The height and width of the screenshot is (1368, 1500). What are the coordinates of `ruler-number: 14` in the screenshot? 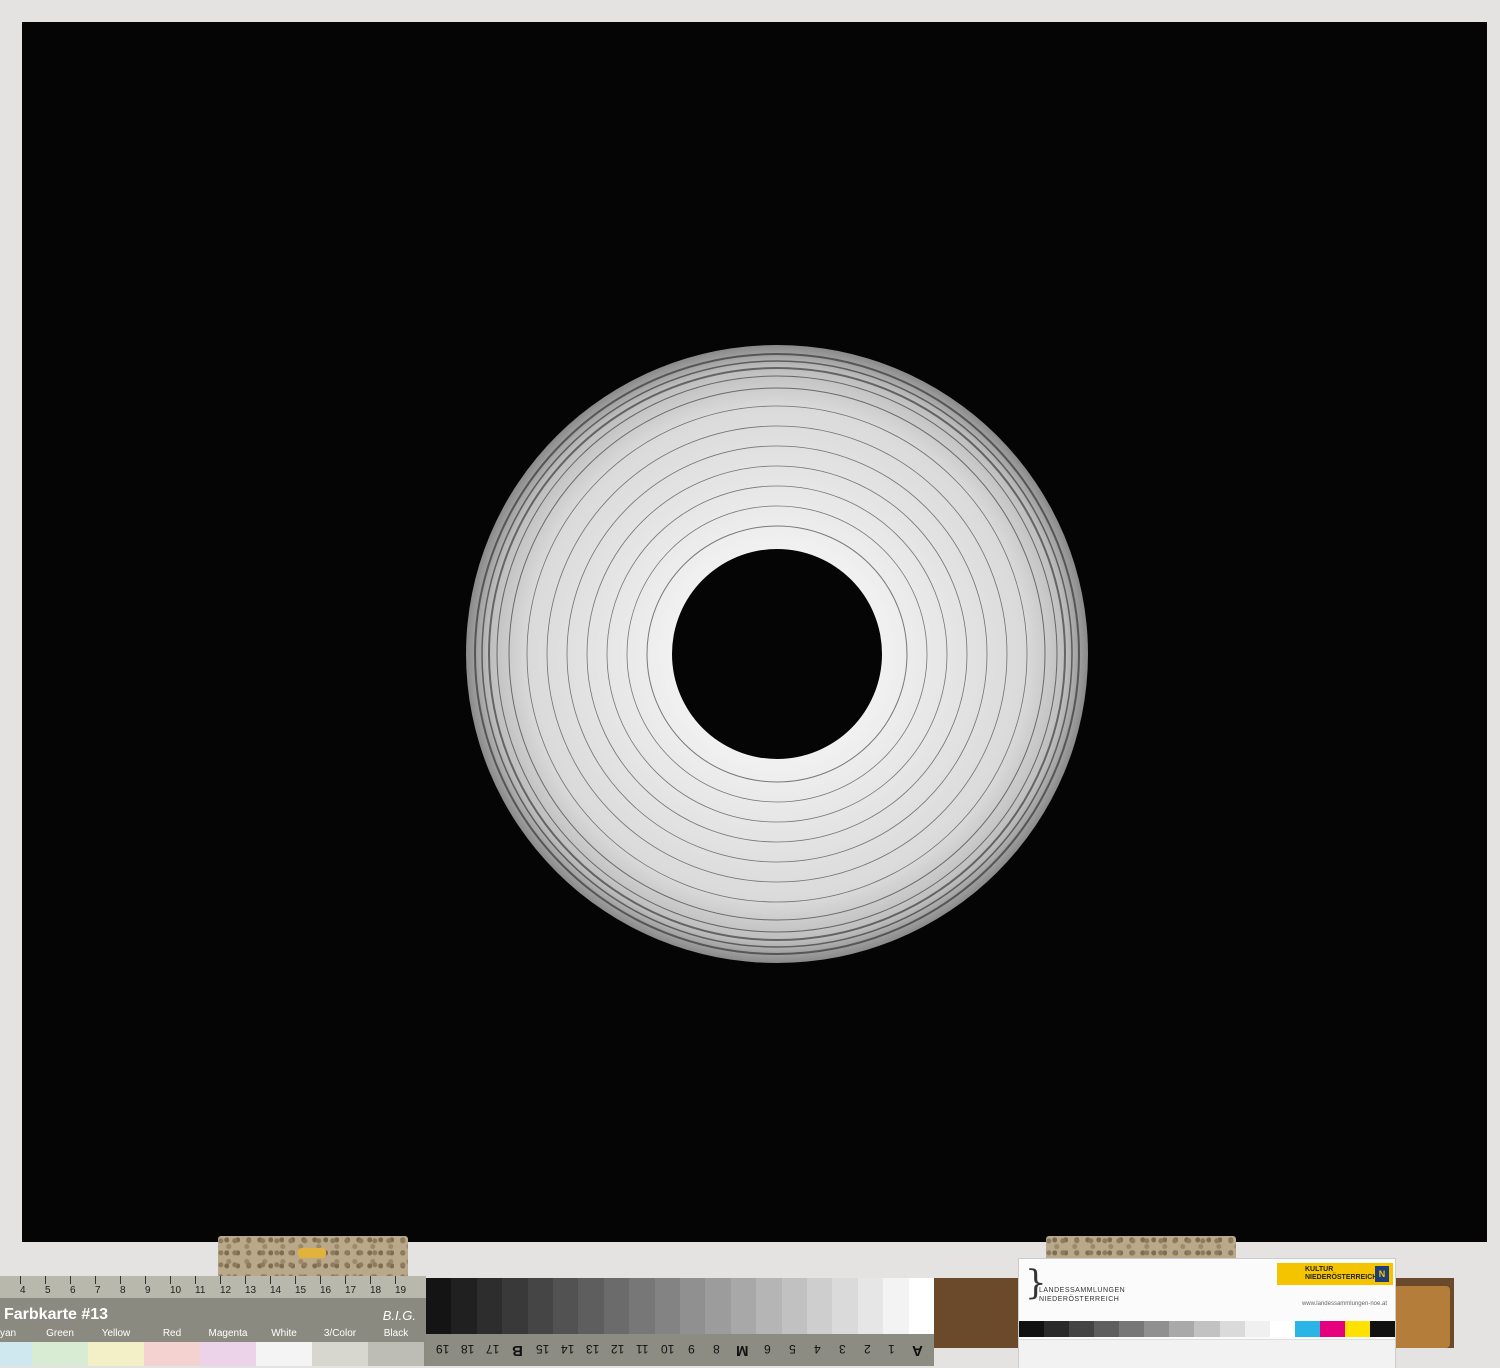 It's located at (276, 1290).